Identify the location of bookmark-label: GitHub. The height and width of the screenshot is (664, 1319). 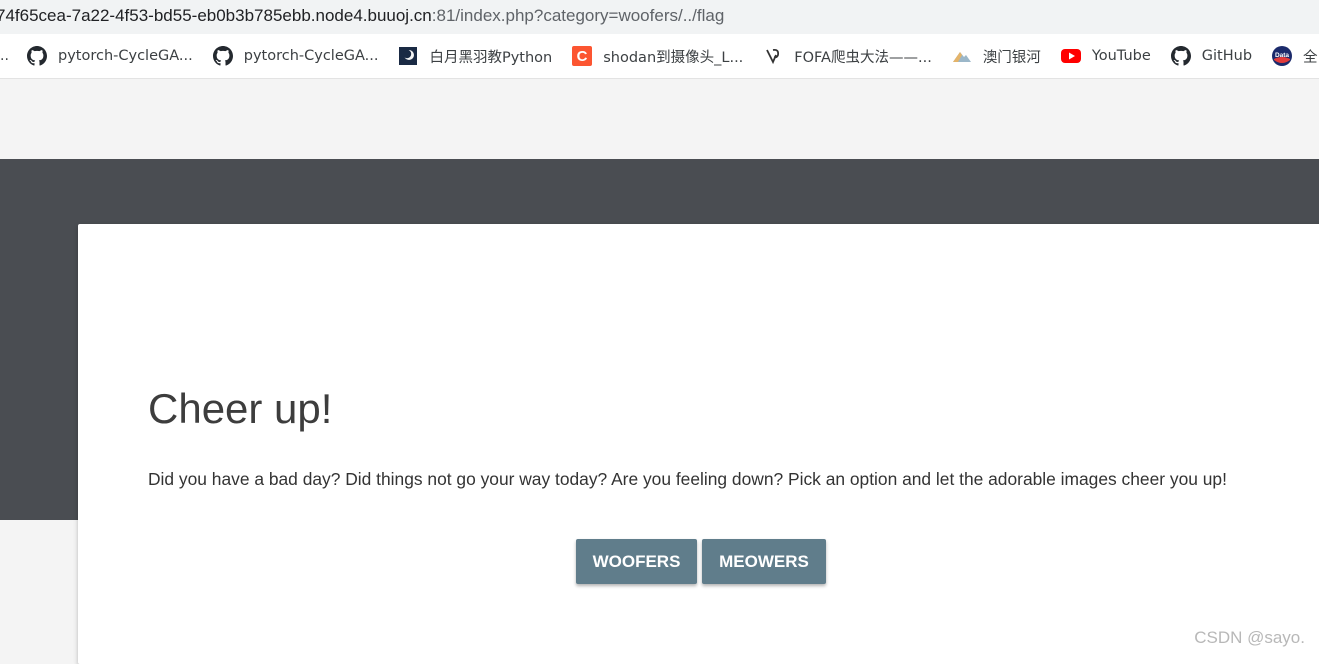
(1227, 56).